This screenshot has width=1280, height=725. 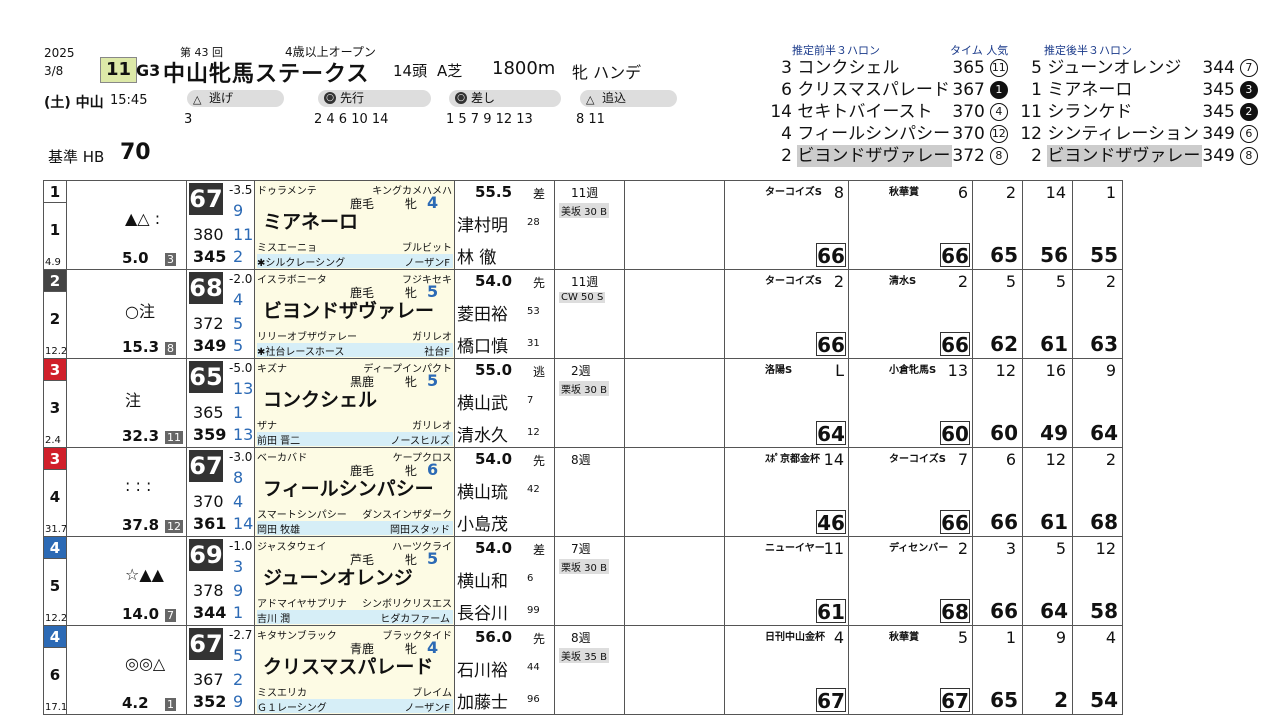 What do you see at coordinates (407, 604) in the screenshot?
I see `broodmare-sire: シンボリクリスエス` at bounding box center [407, 604].